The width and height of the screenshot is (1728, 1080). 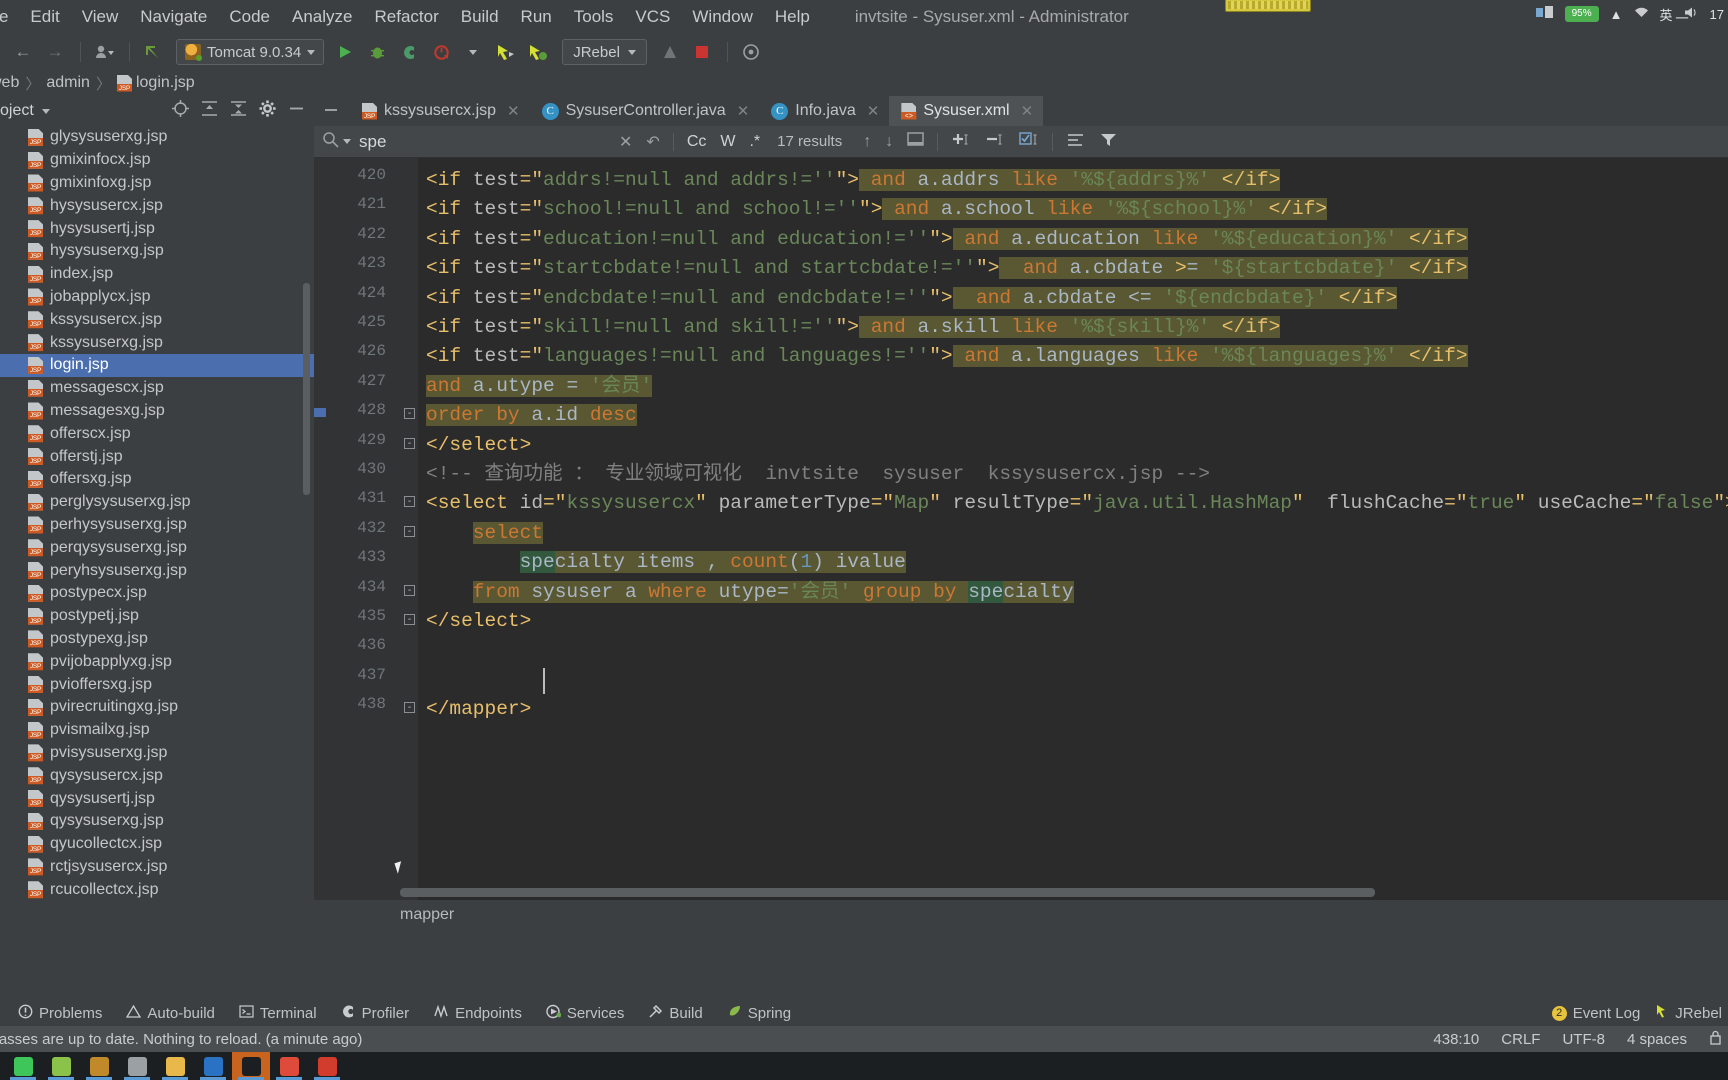 I want to click on regex-toggle: .*, so click(x=754, y=142).